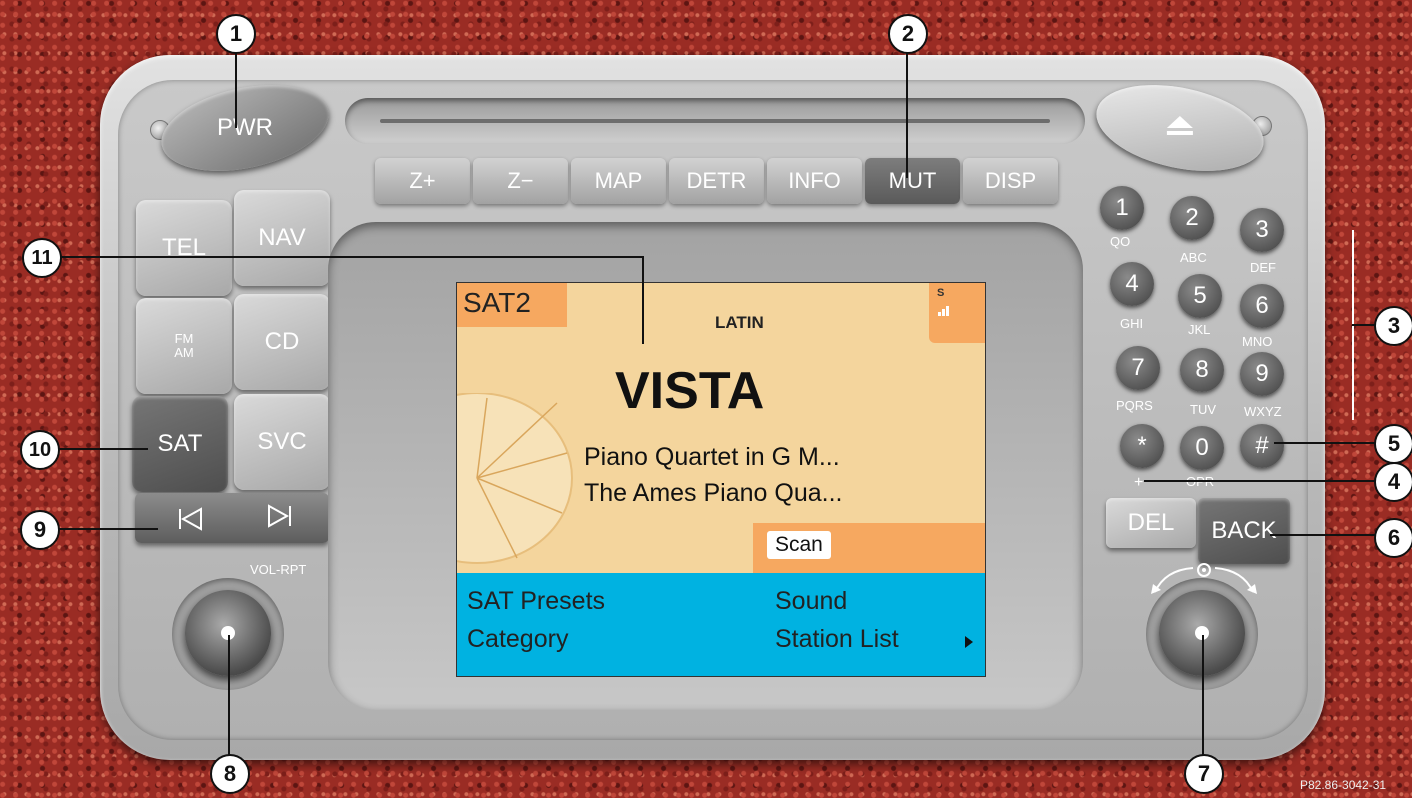 The width and height of the screenshot is (1412, 798). I want to click on nav-button: NAV, so click(282, 238).